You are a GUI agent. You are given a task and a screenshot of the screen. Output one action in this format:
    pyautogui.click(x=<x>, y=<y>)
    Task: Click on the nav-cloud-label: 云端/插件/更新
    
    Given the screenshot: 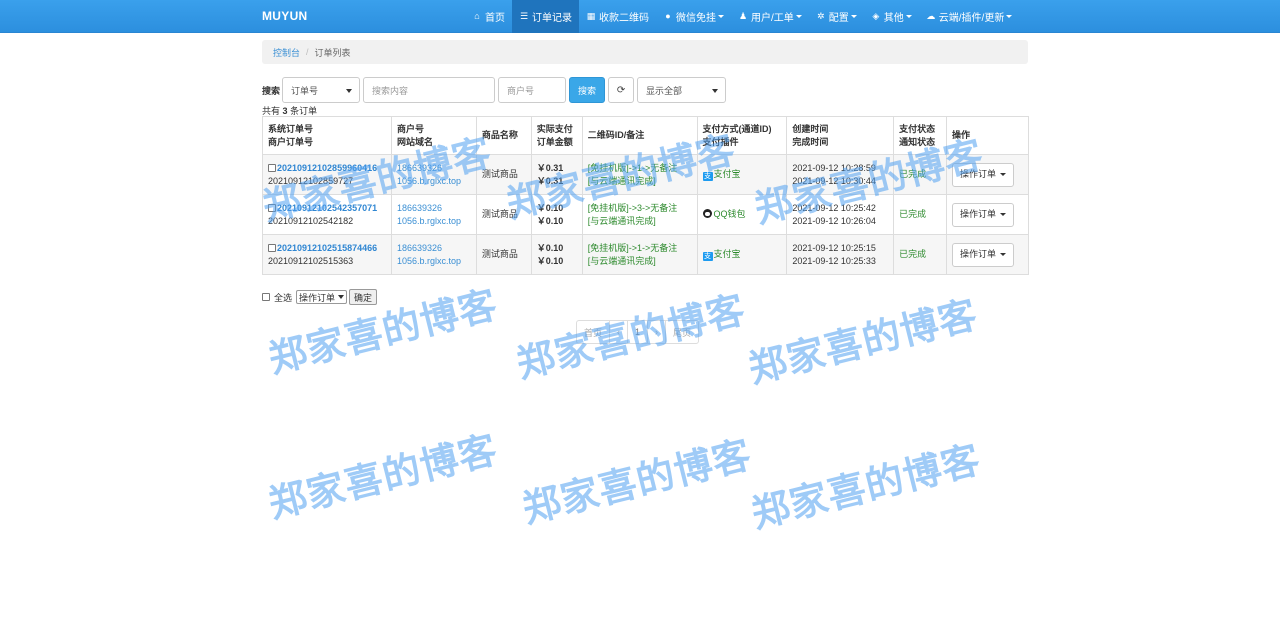 What is the action you would take?
    pyautogui.click(x=971, y=18)
    